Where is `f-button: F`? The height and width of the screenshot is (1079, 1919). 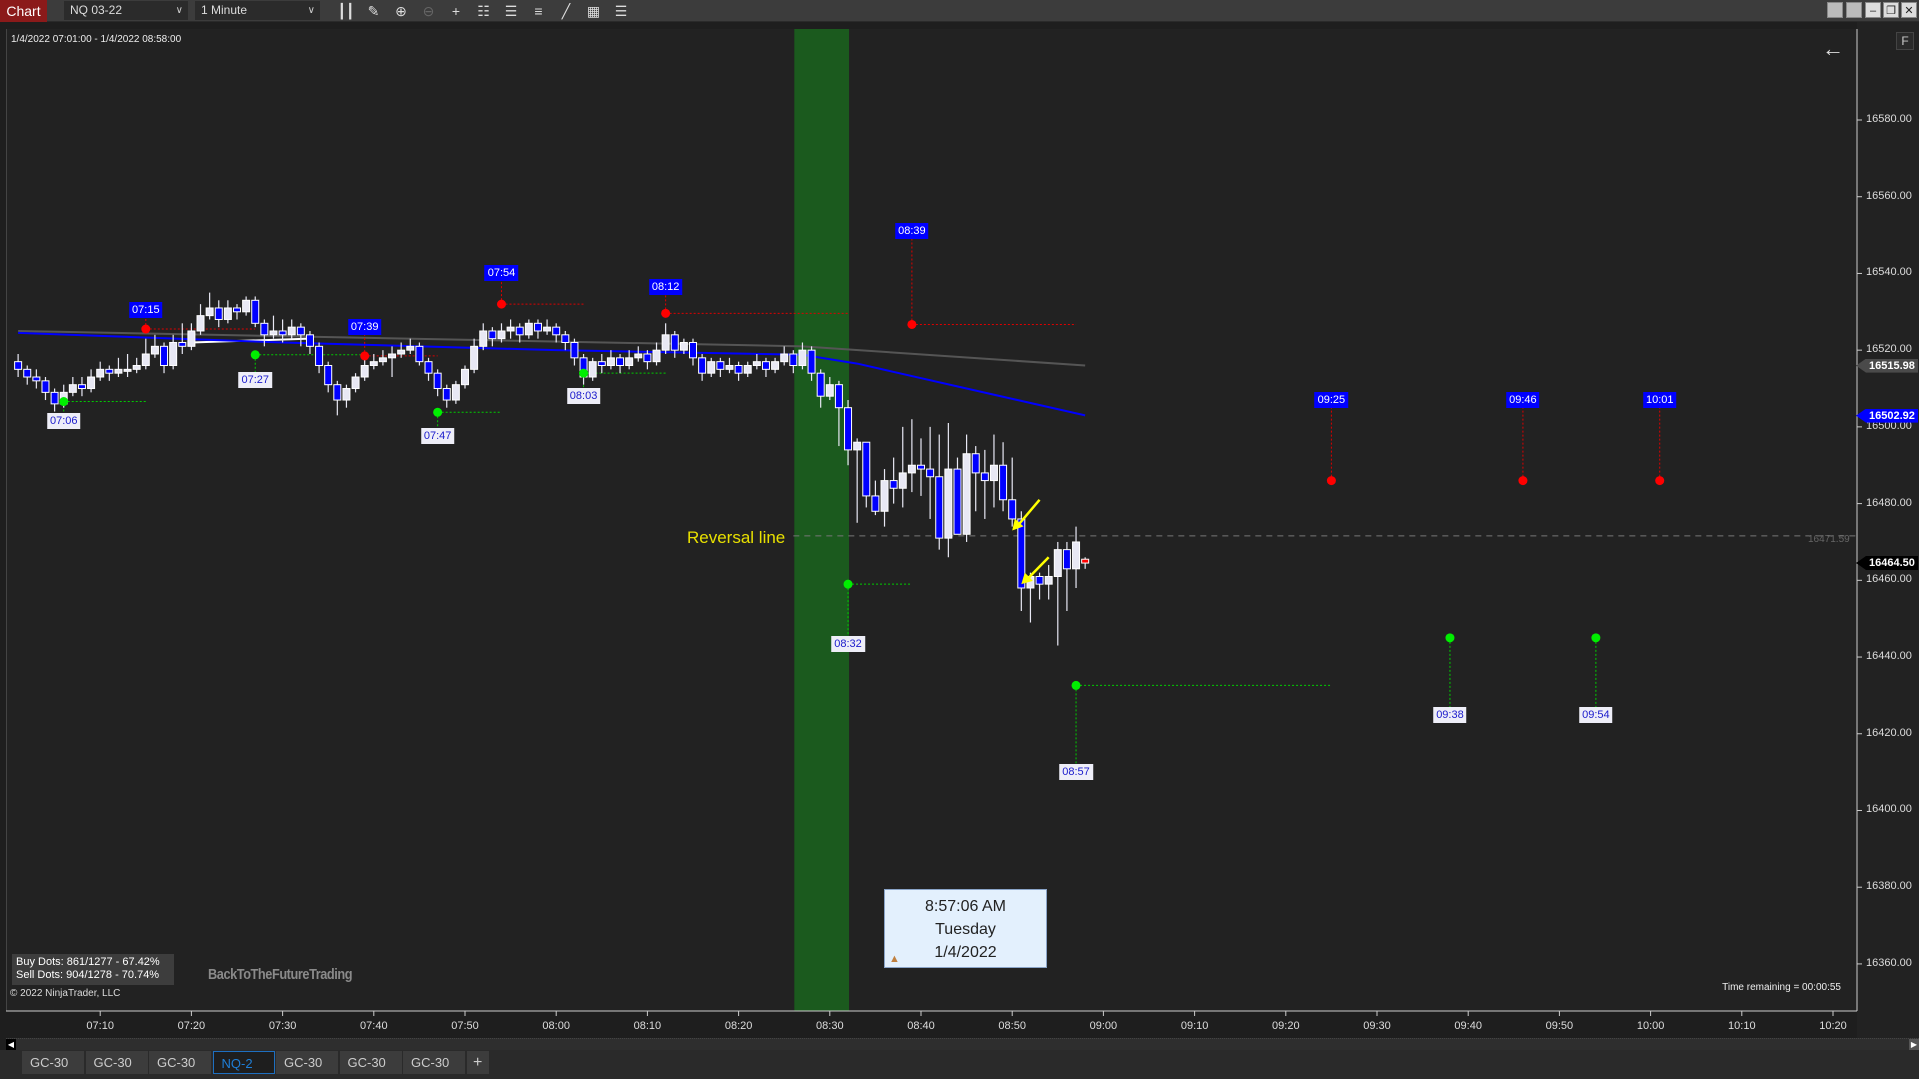 f-button: F is located at coordinates (1905, 41).